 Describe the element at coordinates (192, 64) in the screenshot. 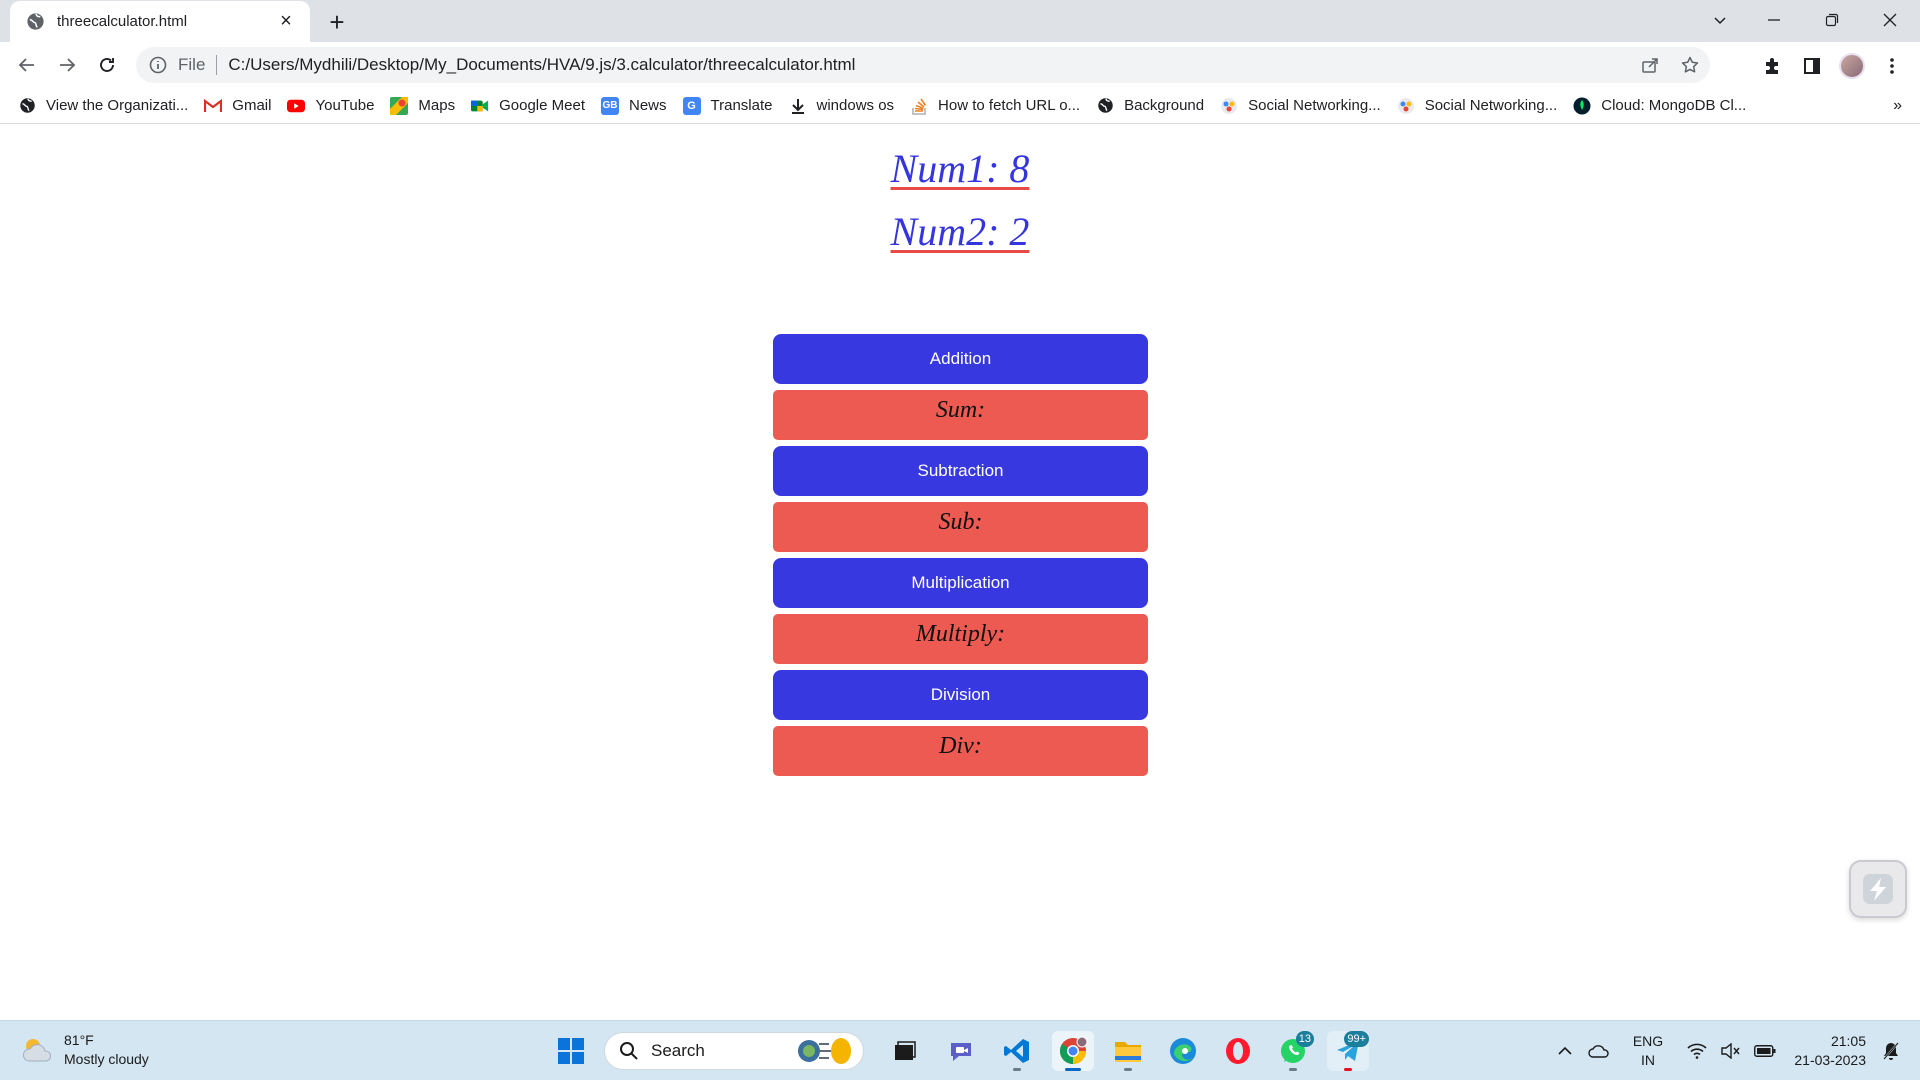

I see `url-scheme-label: File` at that location.